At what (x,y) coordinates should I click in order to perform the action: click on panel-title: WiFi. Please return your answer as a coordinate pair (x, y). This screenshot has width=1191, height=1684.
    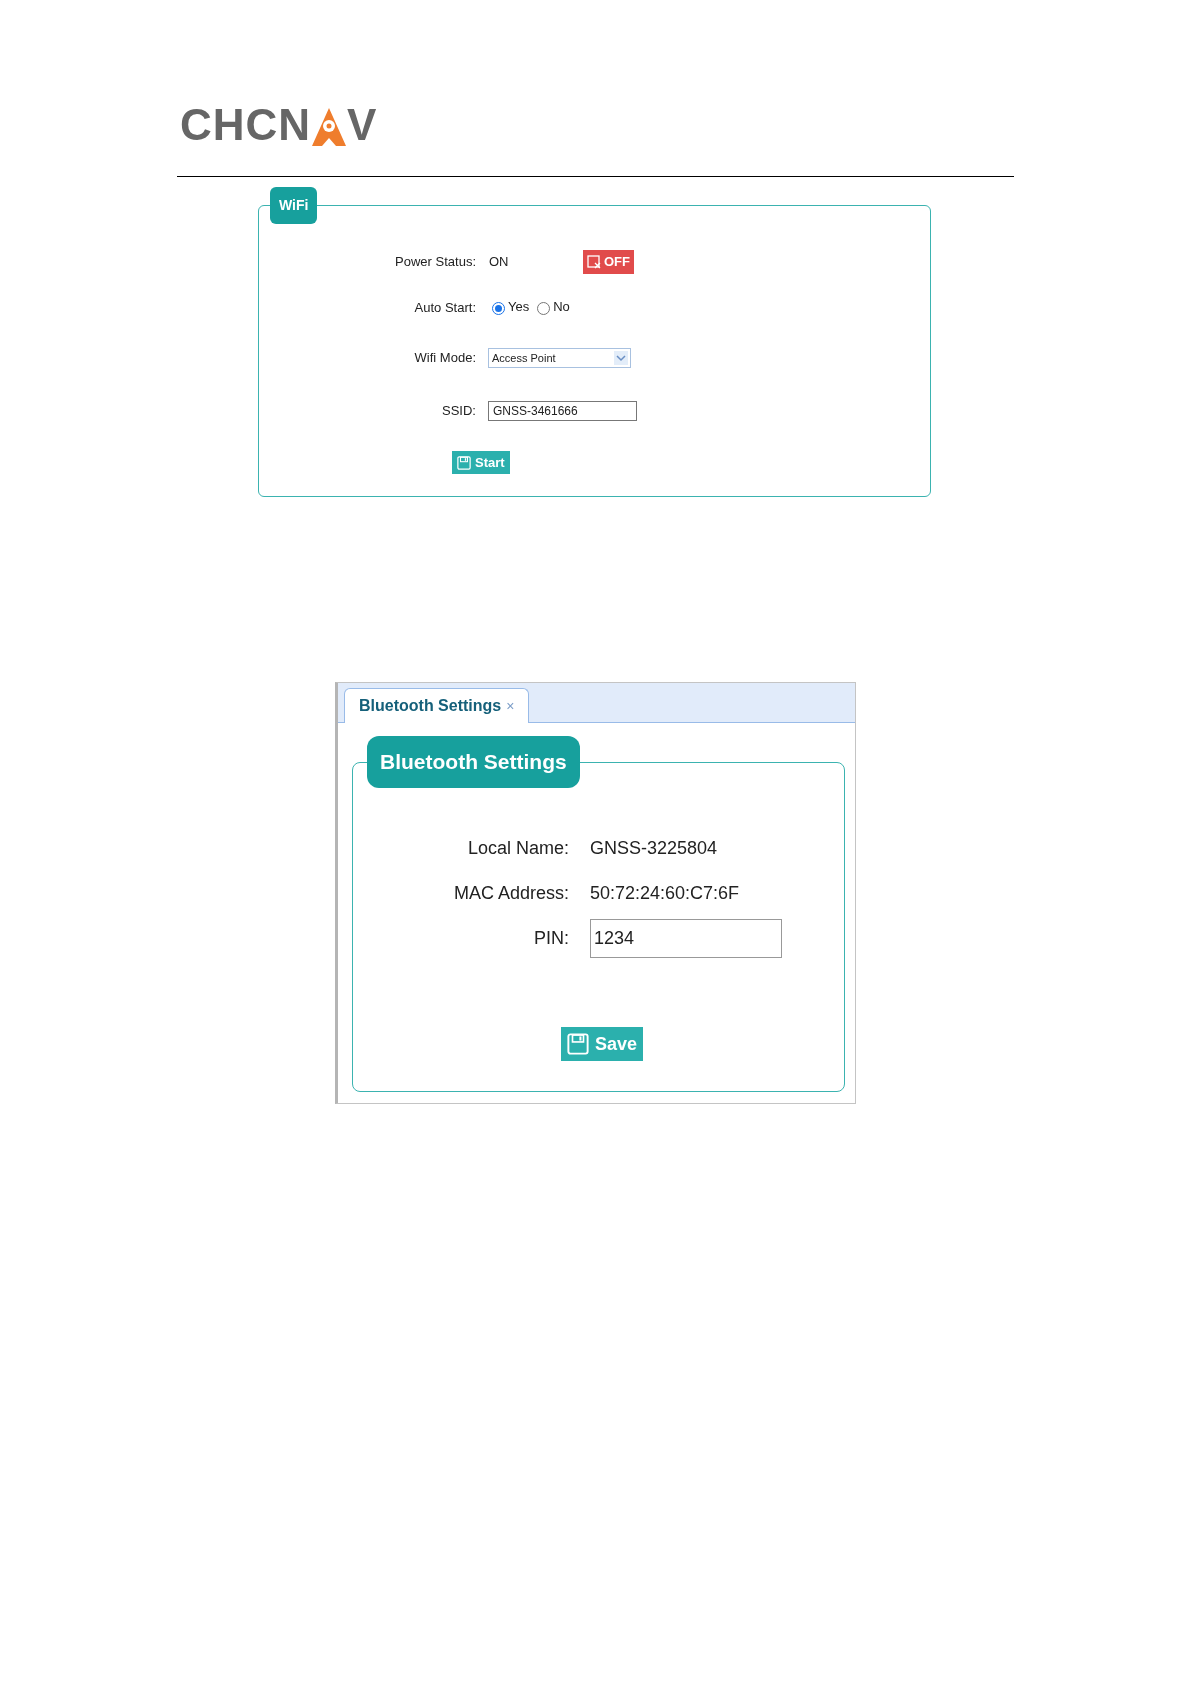
    Looking at the image, I should click on (294, 205).